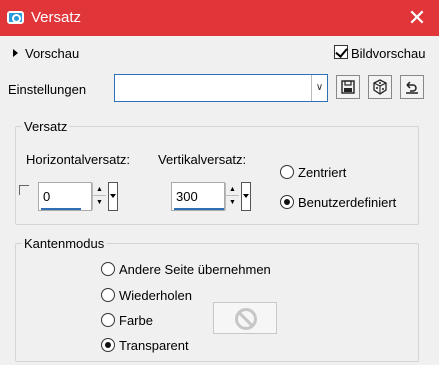  What do you see at coordinates (219, 18) in the screenshot?
I see `title-bar: Versatz ✕` at bounding box center [219, 18].